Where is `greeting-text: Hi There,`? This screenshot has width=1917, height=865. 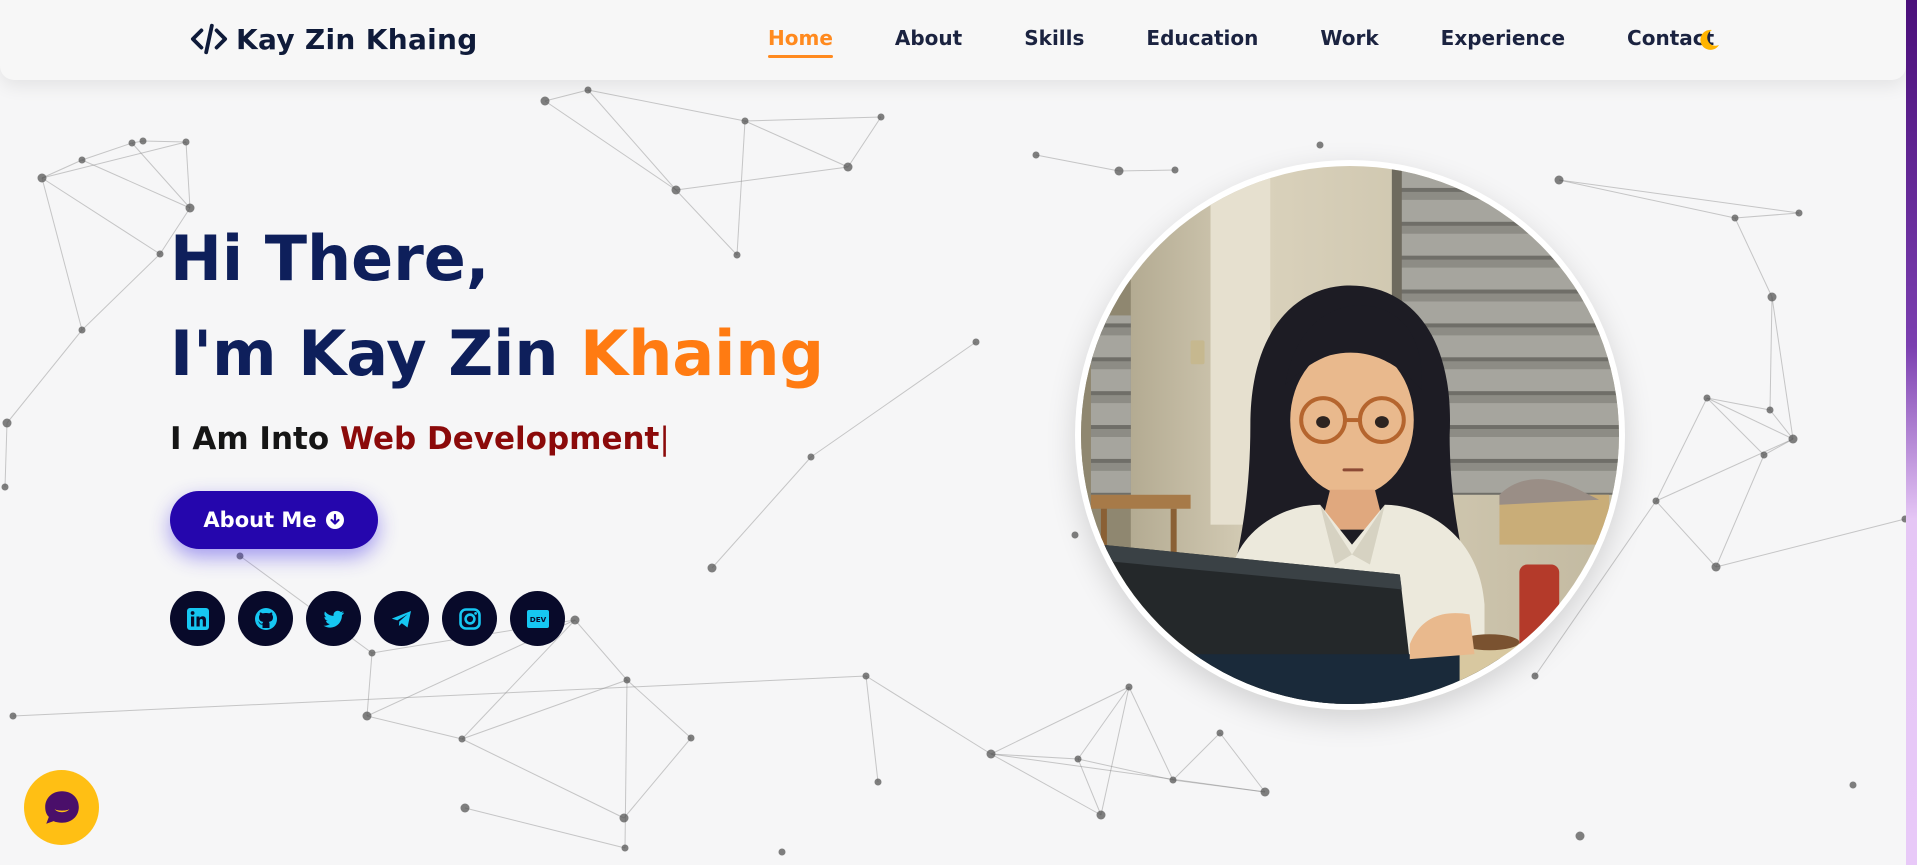
greeting-text: Hi There, is located at coordinates (330, 258).